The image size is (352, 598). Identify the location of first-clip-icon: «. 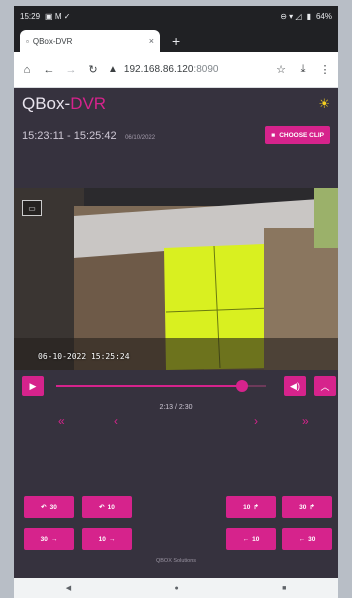
(61, 421).